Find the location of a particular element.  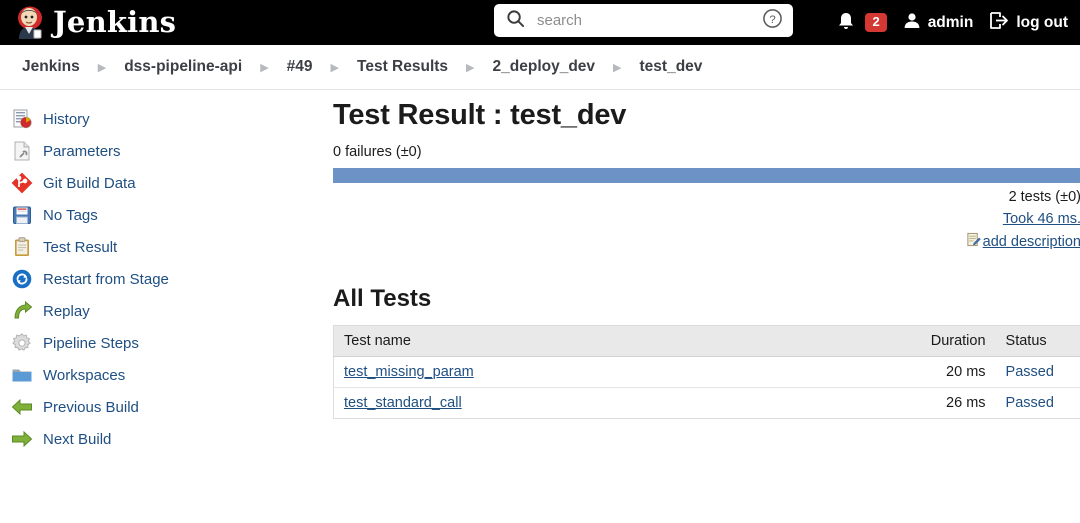

breadcrumb-item-stage: 2_deploy_dev is located at coordinates (544, 67).